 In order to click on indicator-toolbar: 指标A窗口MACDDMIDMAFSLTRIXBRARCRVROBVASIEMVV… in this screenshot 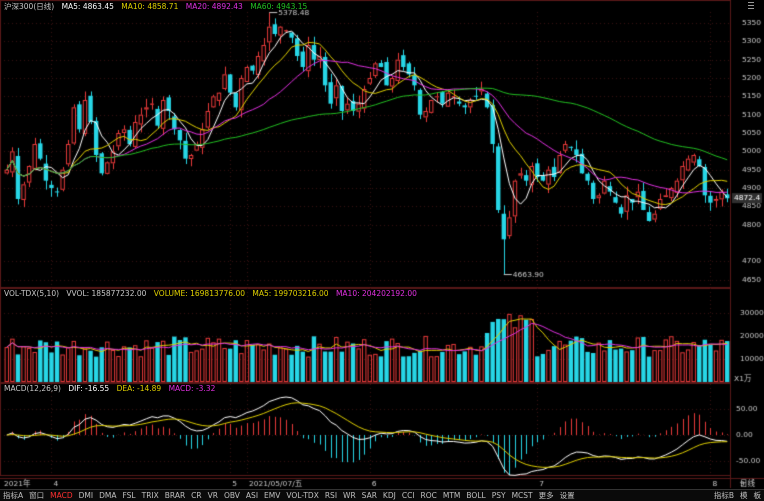, I will do `click(382, 495)`.